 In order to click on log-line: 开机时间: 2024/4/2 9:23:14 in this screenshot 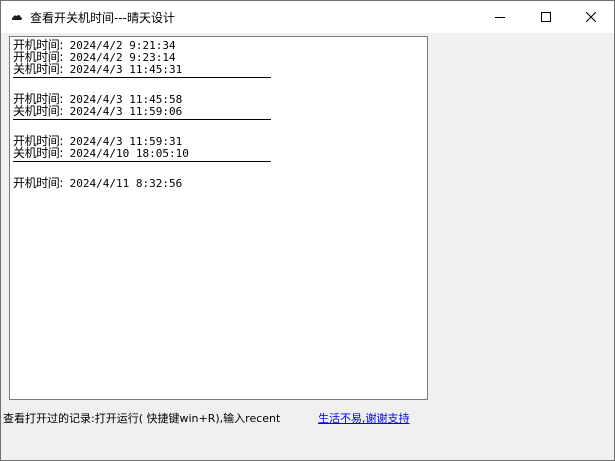, I will do `click(94, 57)`.